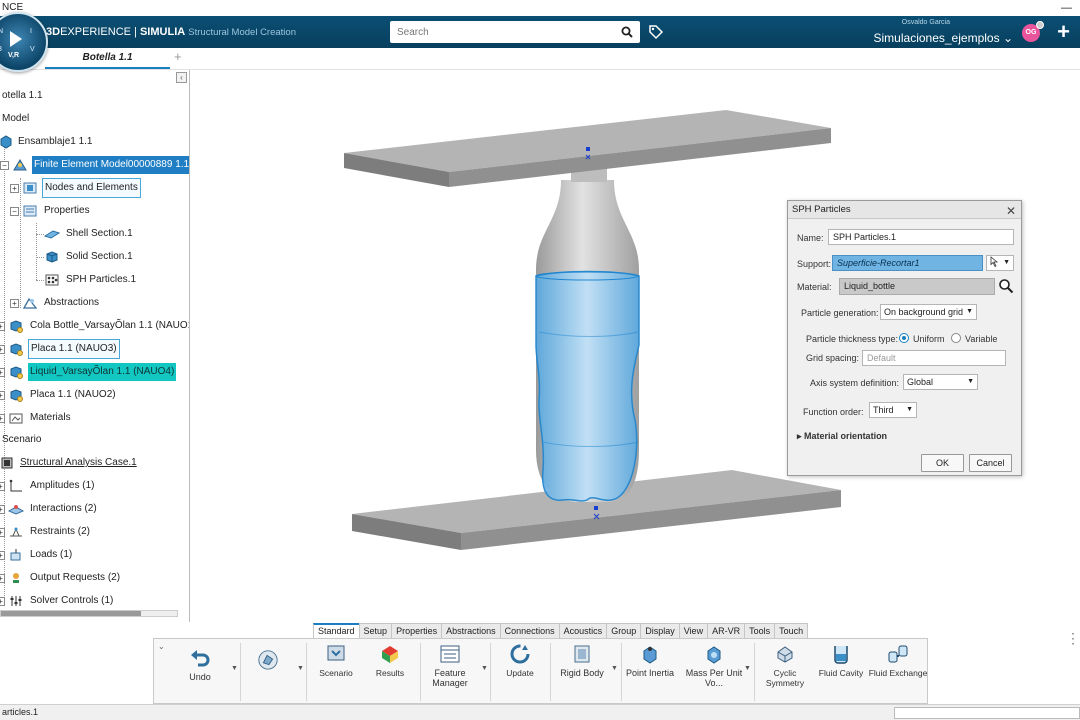  What do you see at coordinates (1073, 638) in the screenshot?
I see `viewport-edge-handle: ⋮` at bounding box center [1073, 638].